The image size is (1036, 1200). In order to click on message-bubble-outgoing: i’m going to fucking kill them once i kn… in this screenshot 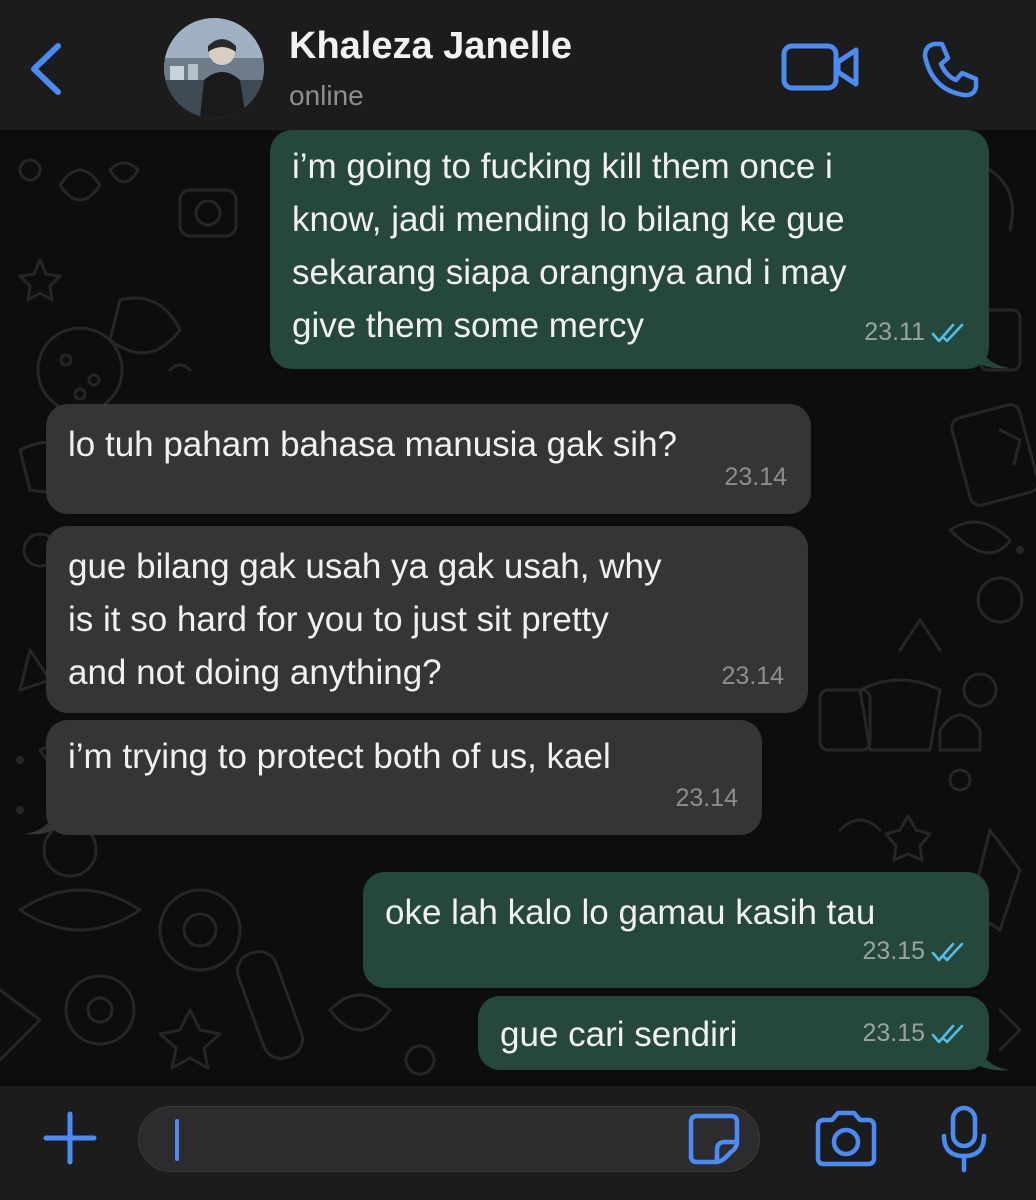, I will do `click(629, 249)`.